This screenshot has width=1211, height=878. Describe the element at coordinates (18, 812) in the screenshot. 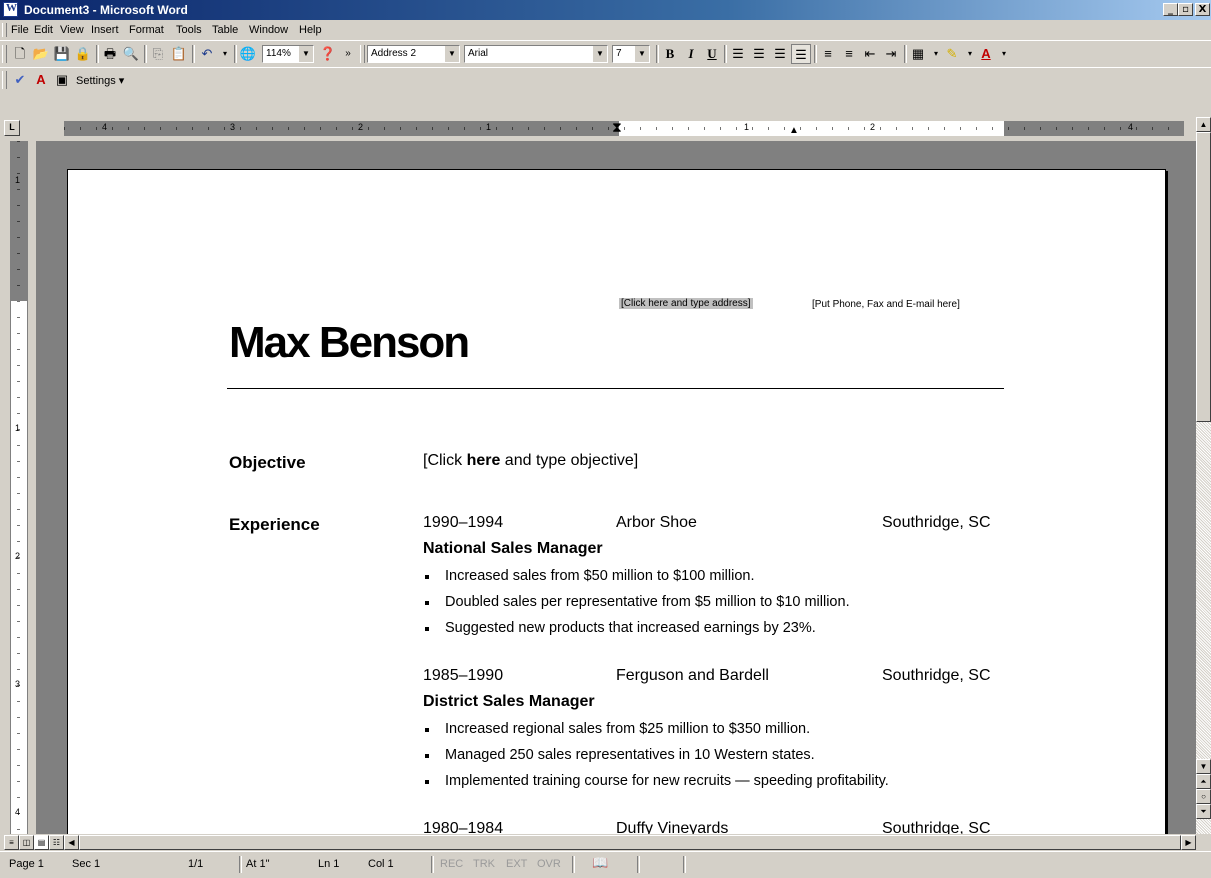

I see `ruler-number: 4` at that location.